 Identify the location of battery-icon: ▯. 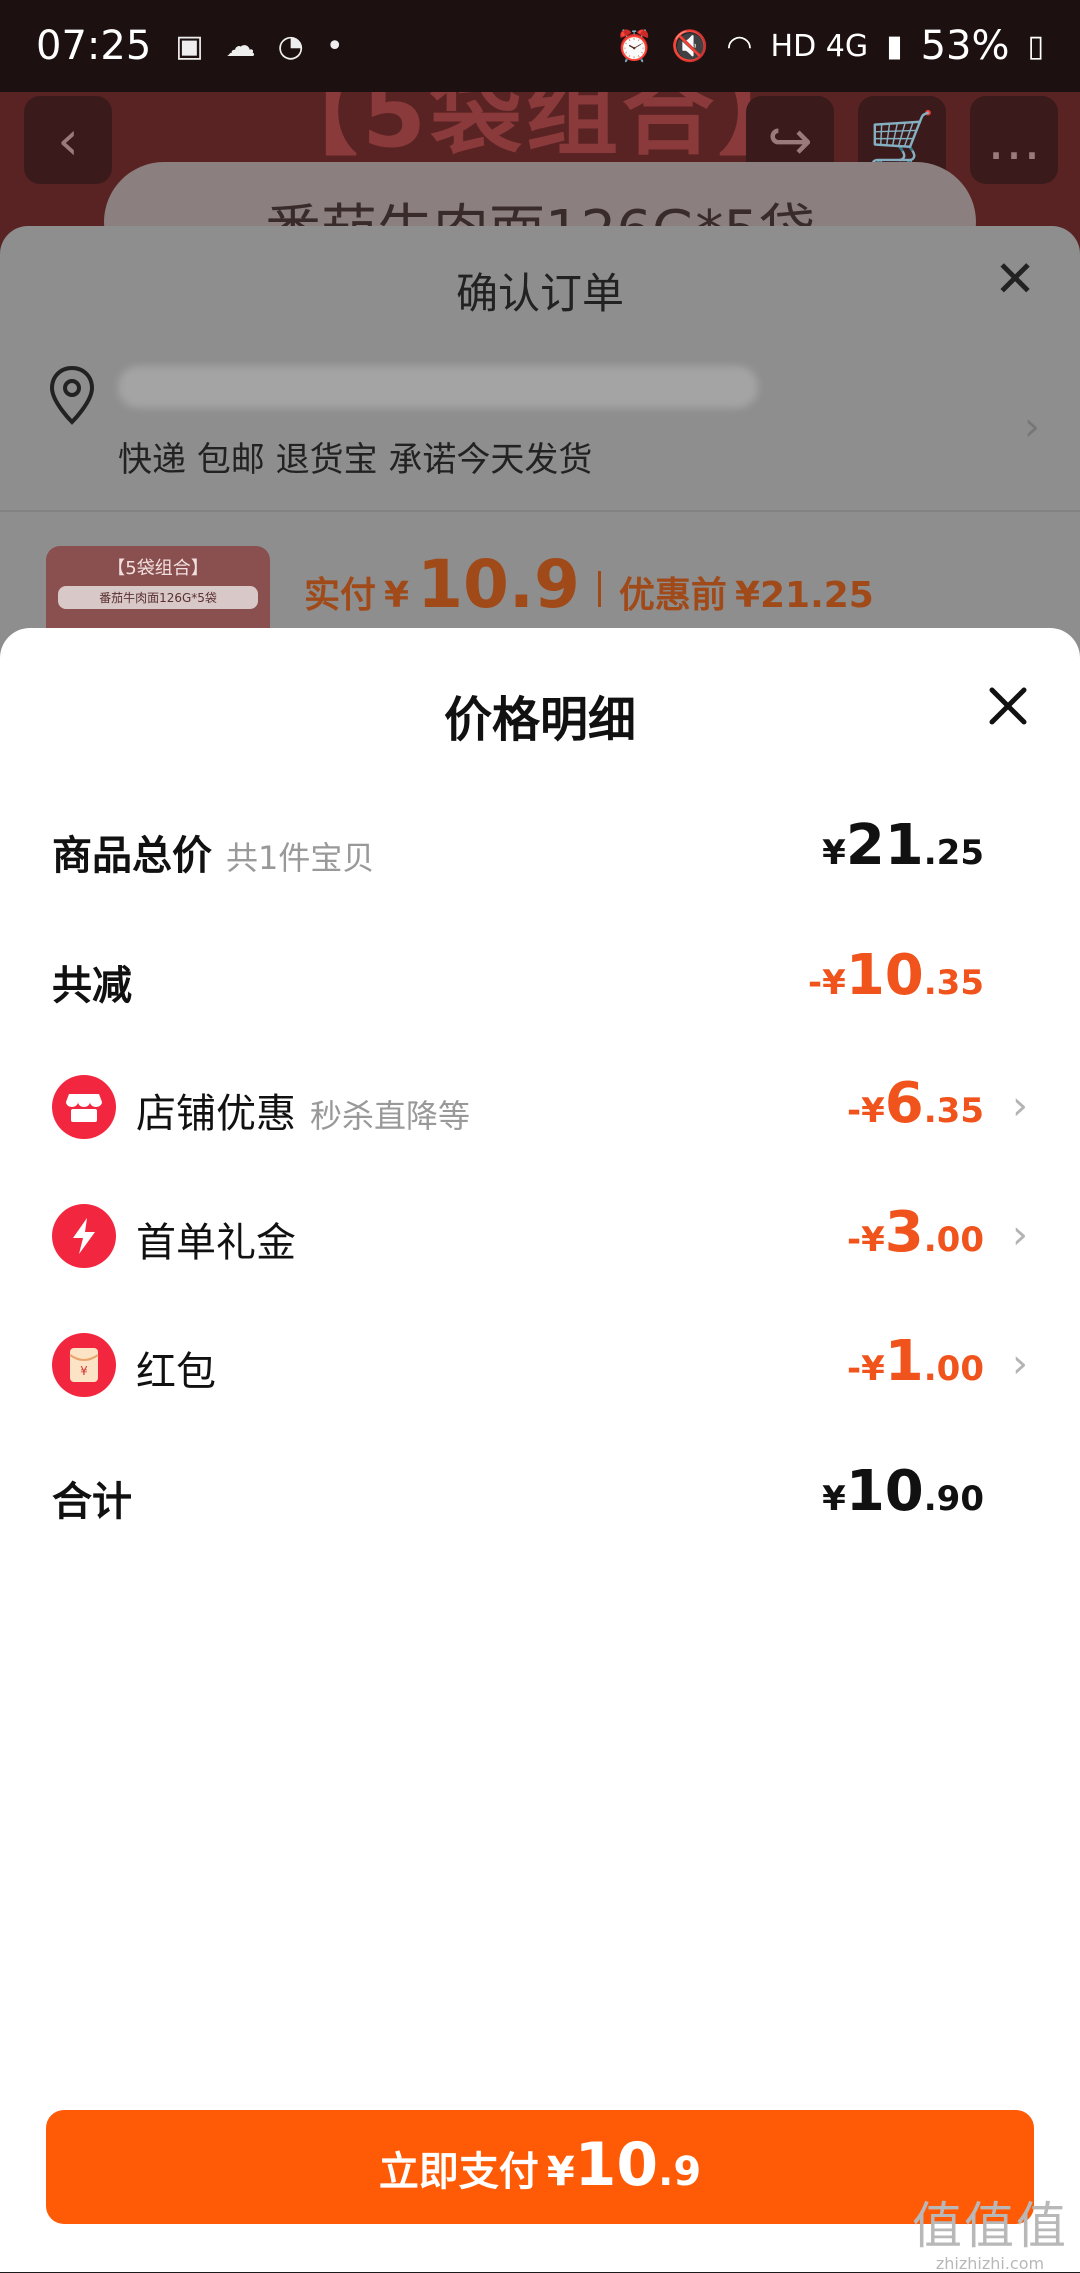
(1035, 46).